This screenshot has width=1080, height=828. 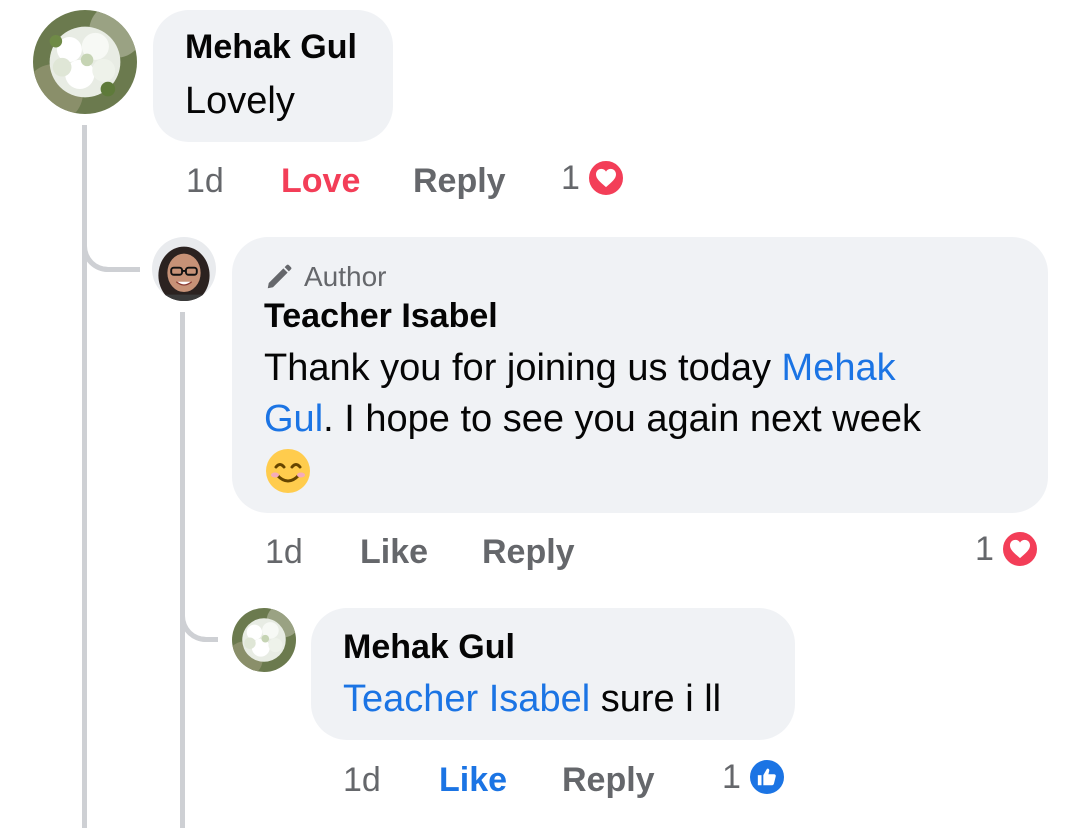 I want to click on love-button: Love, so click(x=320, y=181).